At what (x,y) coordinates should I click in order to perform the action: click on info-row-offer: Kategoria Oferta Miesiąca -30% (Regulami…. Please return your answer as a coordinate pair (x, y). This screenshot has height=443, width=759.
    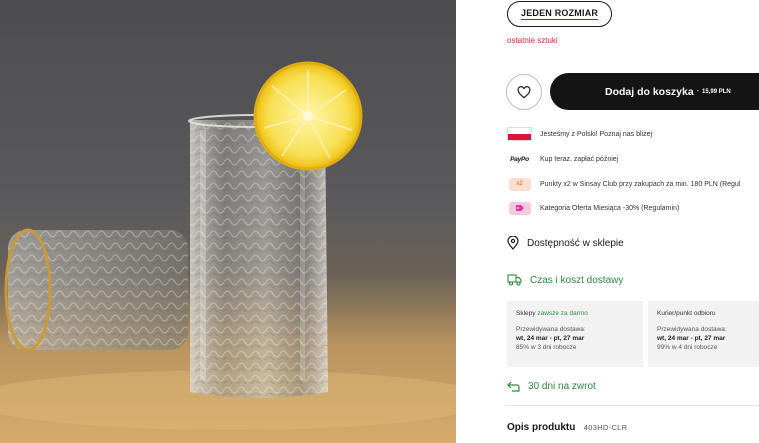
    Looking at the image, I should click on (593, 208).